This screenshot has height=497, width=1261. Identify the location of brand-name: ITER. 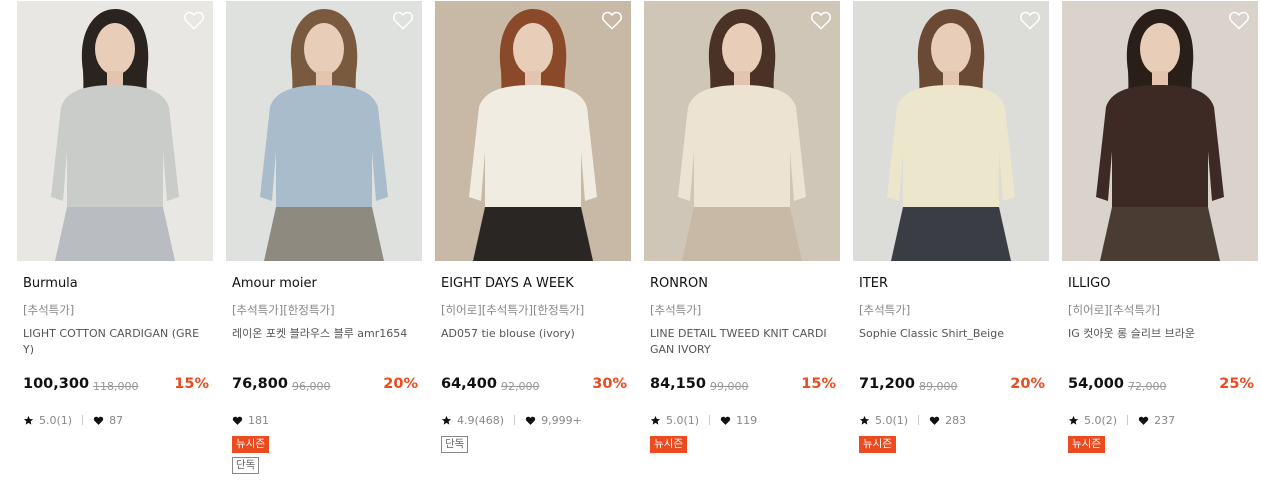
(873, 283).